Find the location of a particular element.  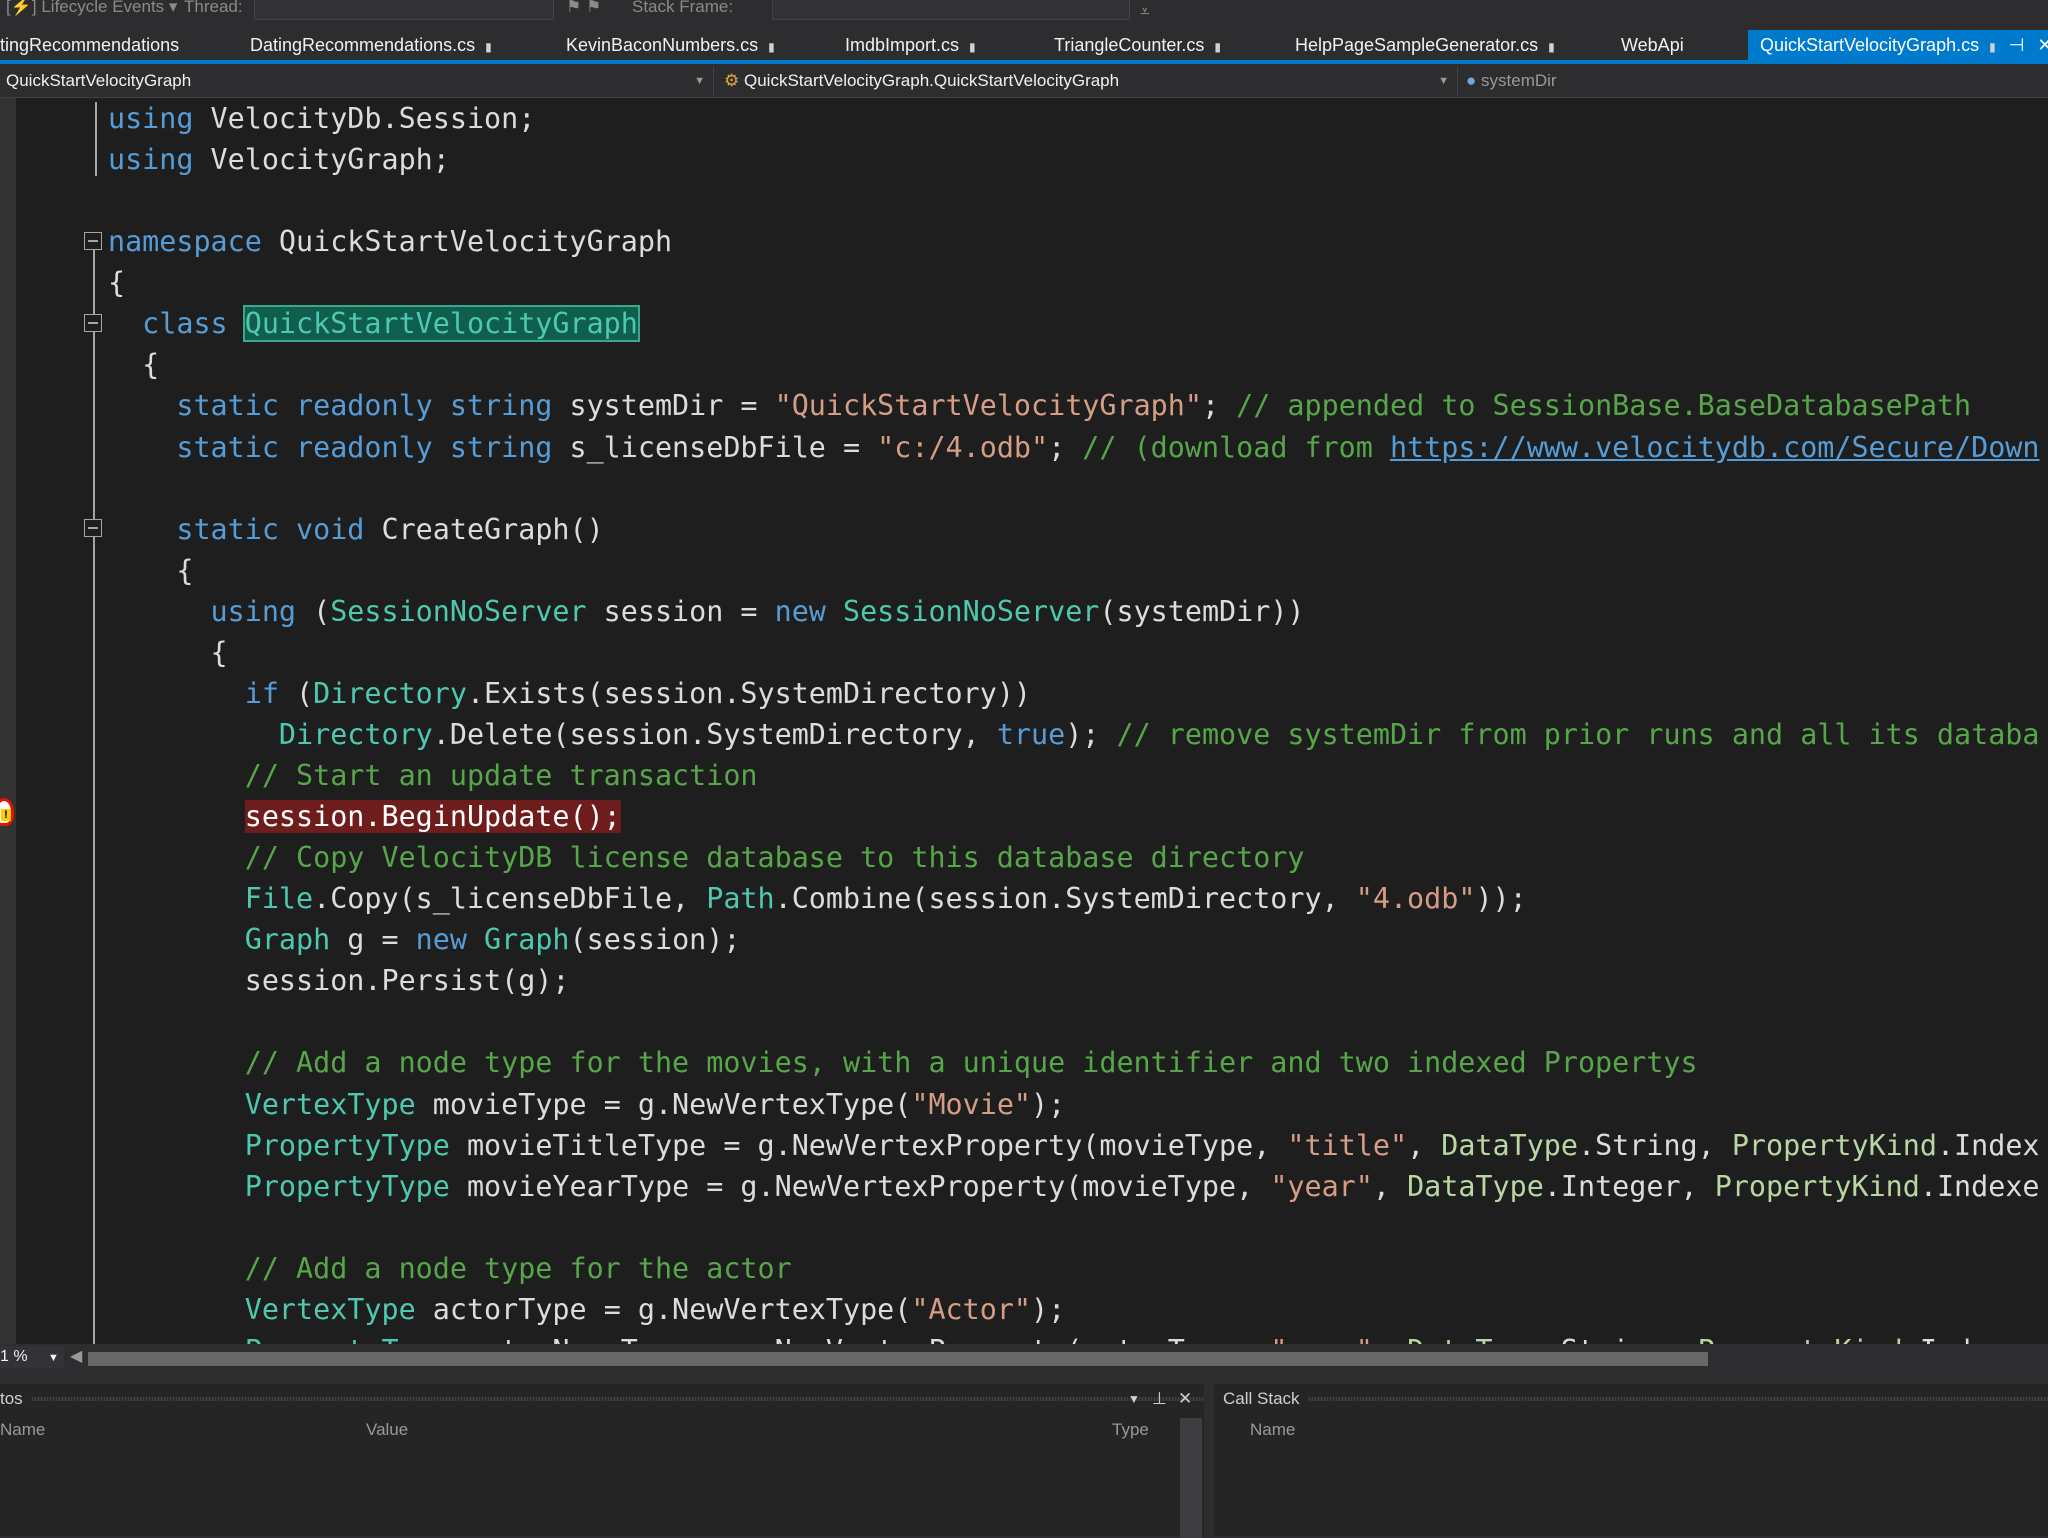

lifecycle-icon: [⚡] is located at coordinates (24, 8).